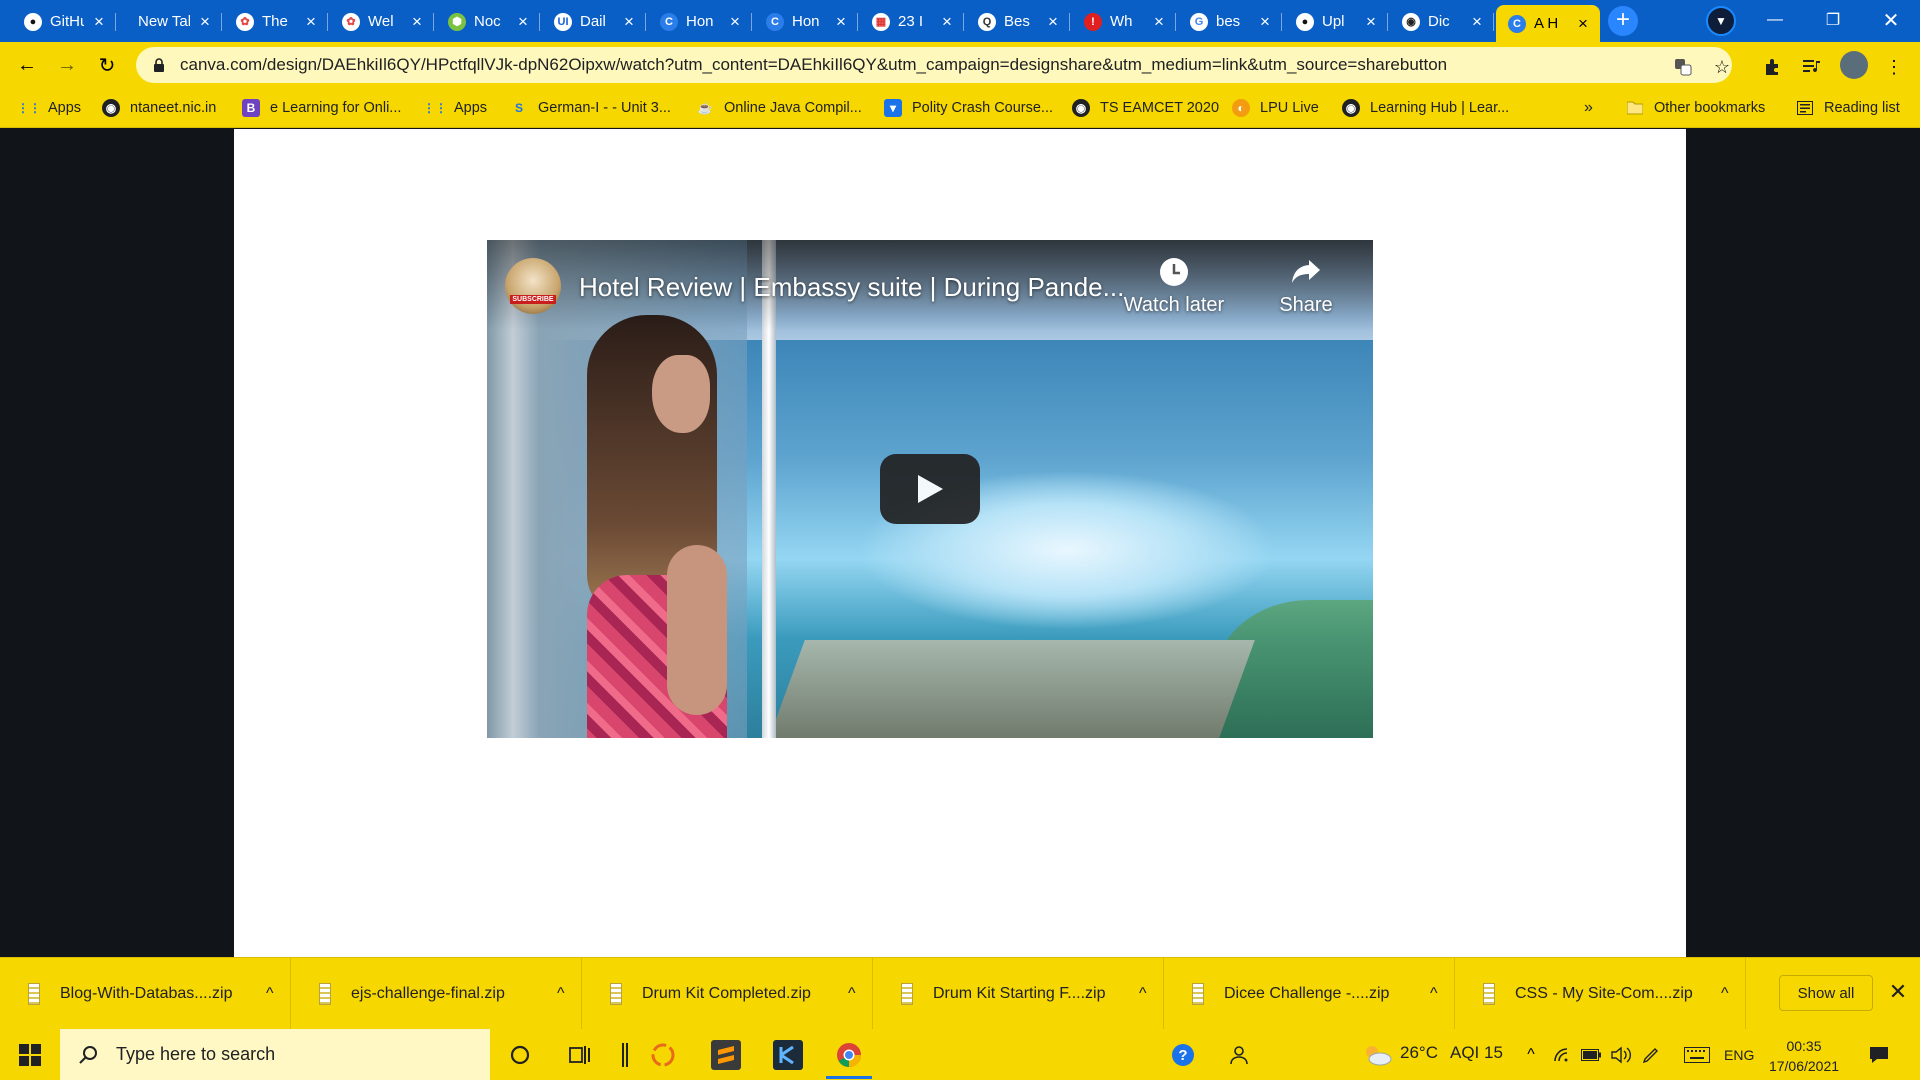 The height and width of the screenshot is (1080, 1920). I want to click on restore-icon: ❐, so click(1833, 20).